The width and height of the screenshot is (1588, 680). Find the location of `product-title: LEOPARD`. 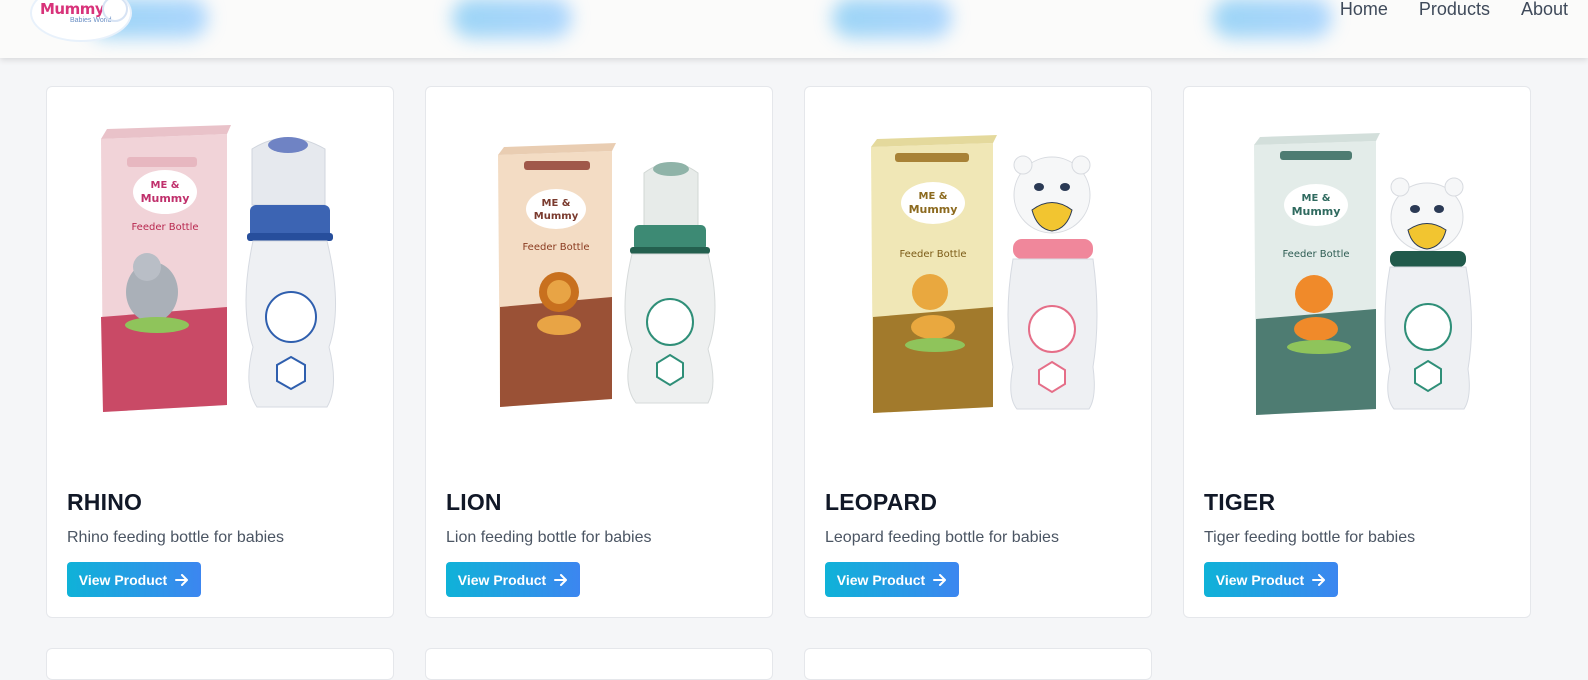

product-title: LEOPARD is located at coordinates (881, 502).